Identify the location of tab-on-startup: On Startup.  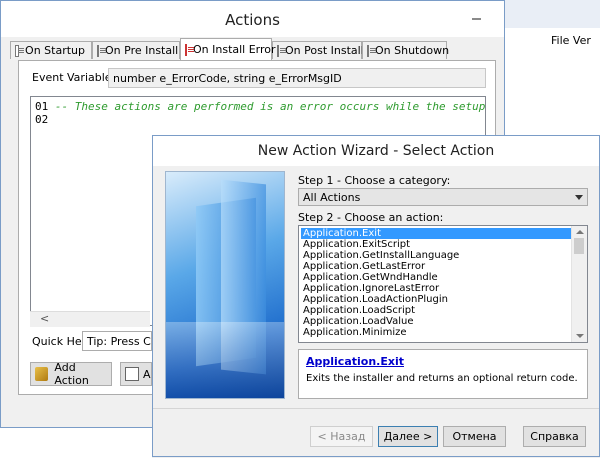
(51, 50).